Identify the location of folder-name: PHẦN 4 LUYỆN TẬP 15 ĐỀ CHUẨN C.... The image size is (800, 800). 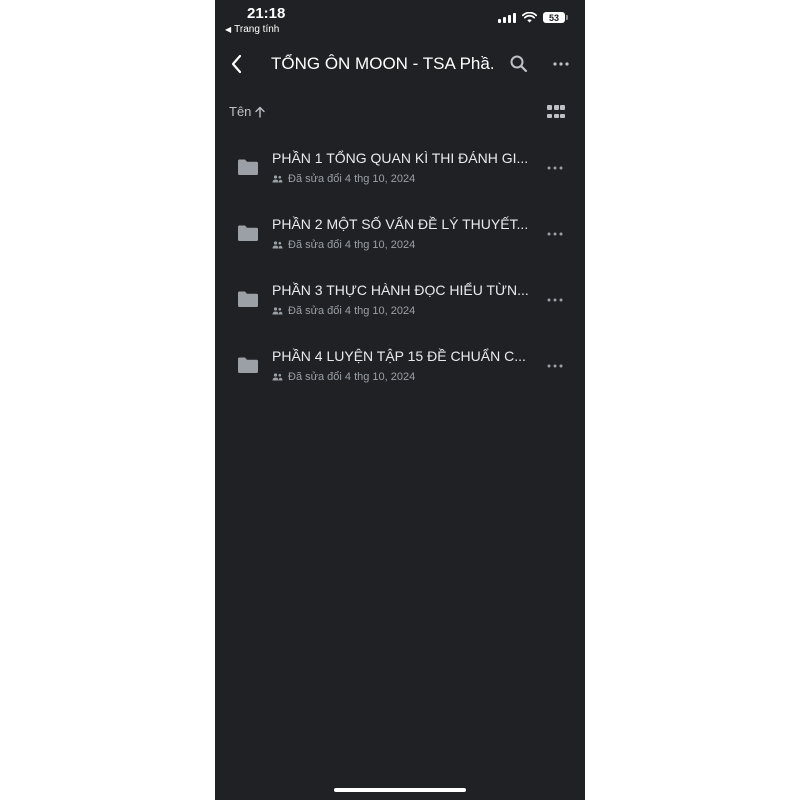
(399, 356).